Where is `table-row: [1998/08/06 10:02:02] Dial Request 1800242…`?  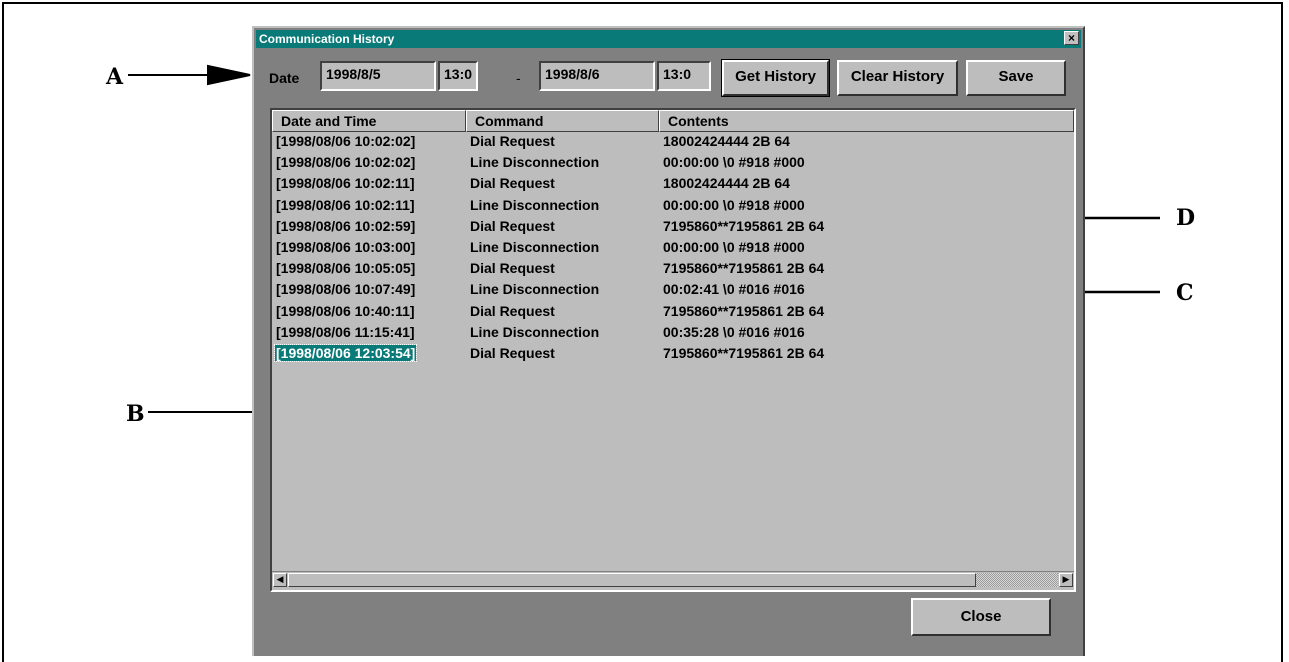 table-row: [1998/08/06 10:02:02] Dial Request 1800242… is located at coordinates (673, 142).